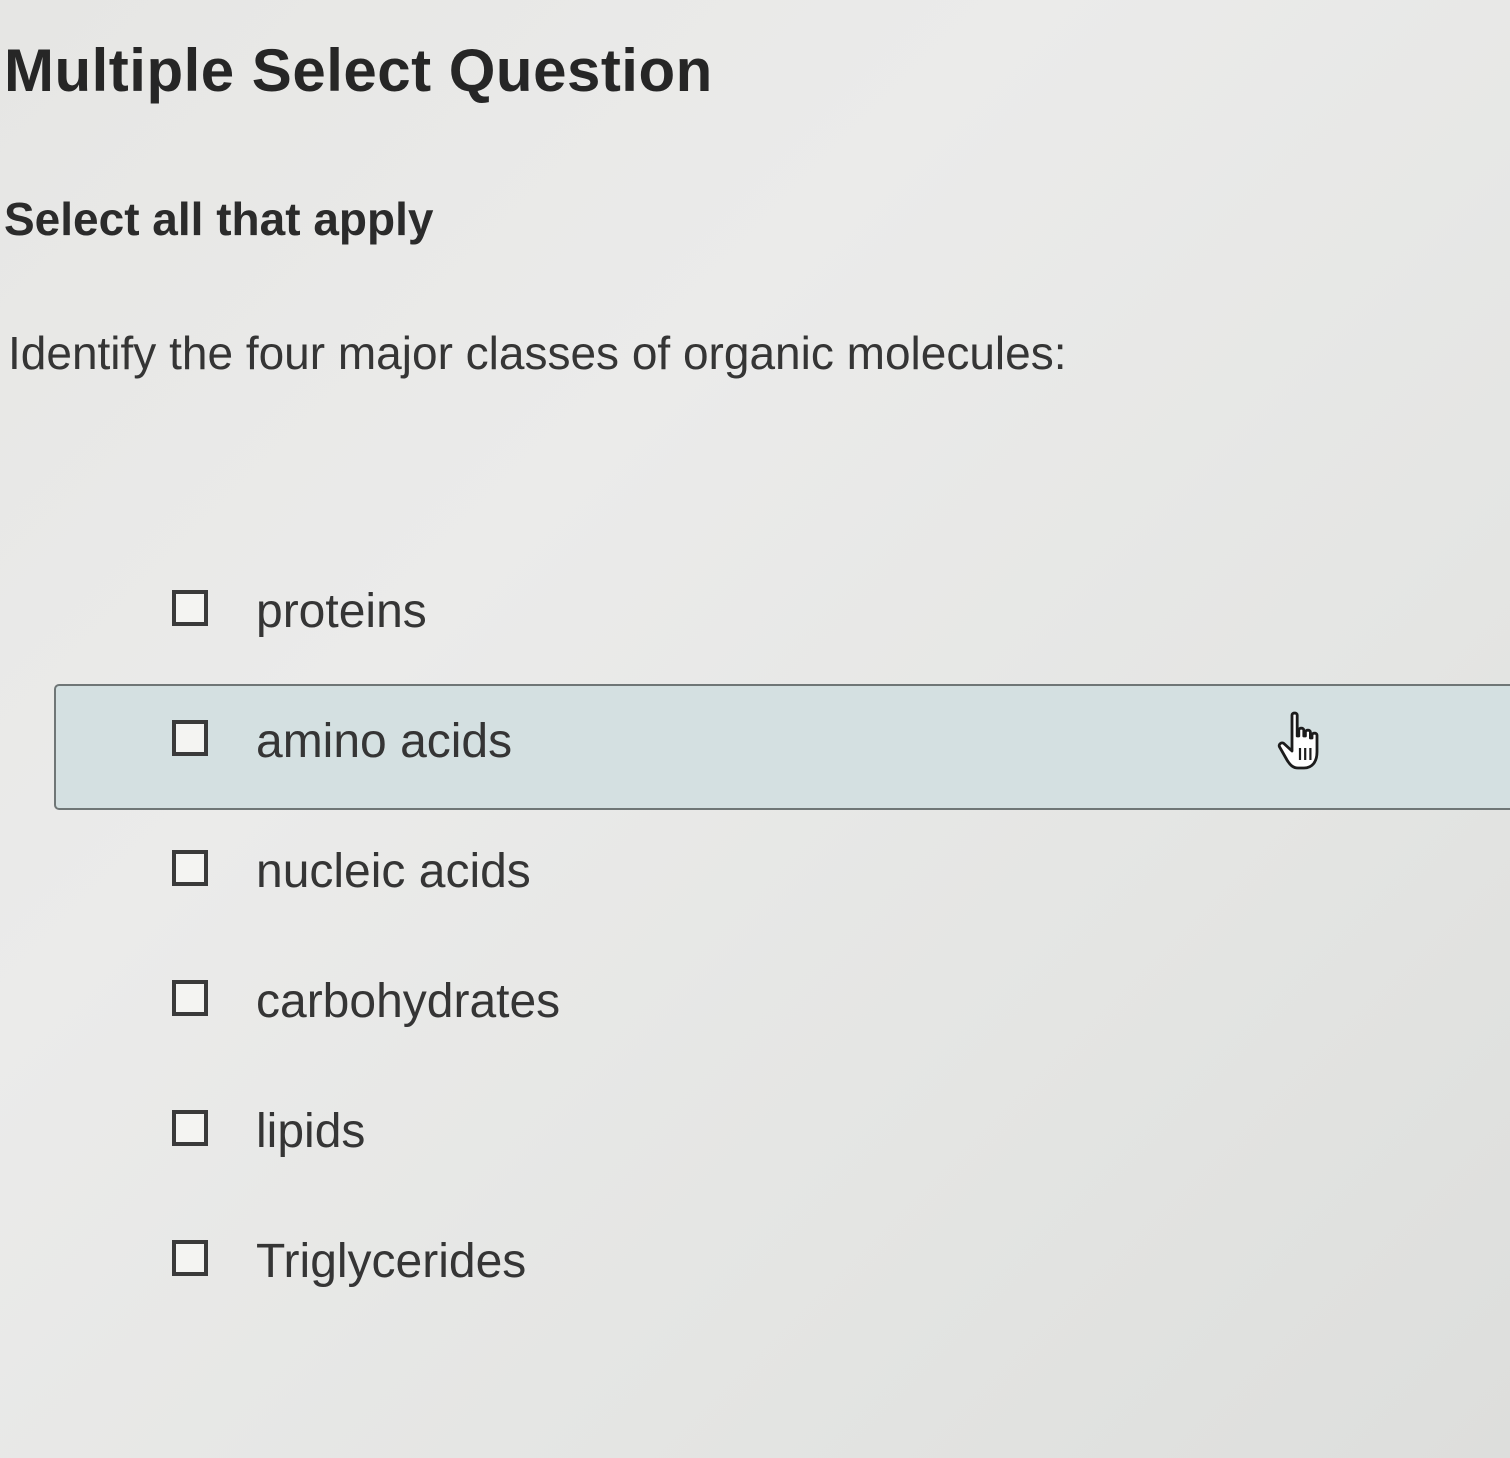 The height and width of the screenshot is (1458, 1510). What do you see at coordinates (311, 1131) in the screenshot?
I see `option-label: lipids` at bounding box center [311, 1131].